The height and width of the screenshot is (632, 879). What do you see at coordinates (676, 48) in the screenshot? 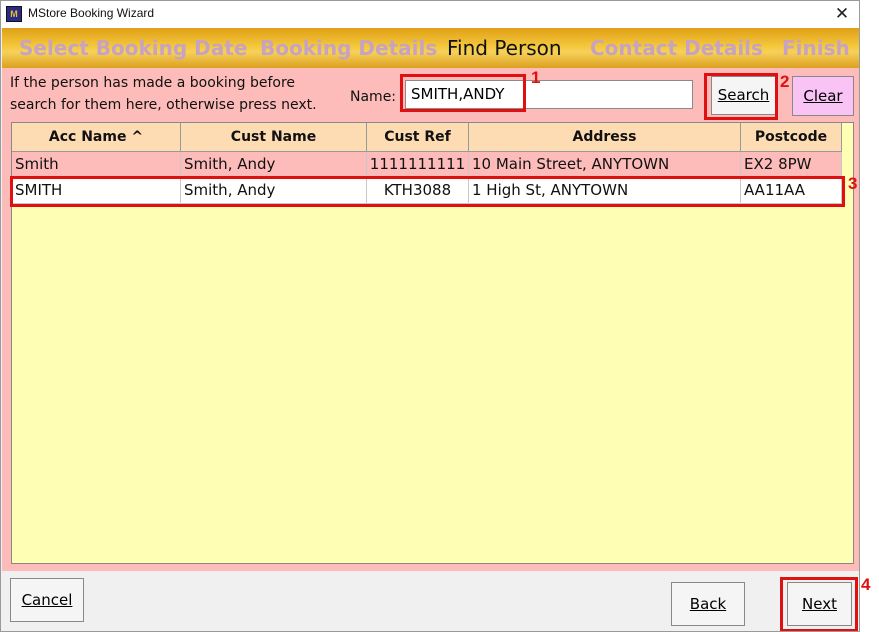
I see `step-contact-details: Contact Details` at bounding box center [676, 48].